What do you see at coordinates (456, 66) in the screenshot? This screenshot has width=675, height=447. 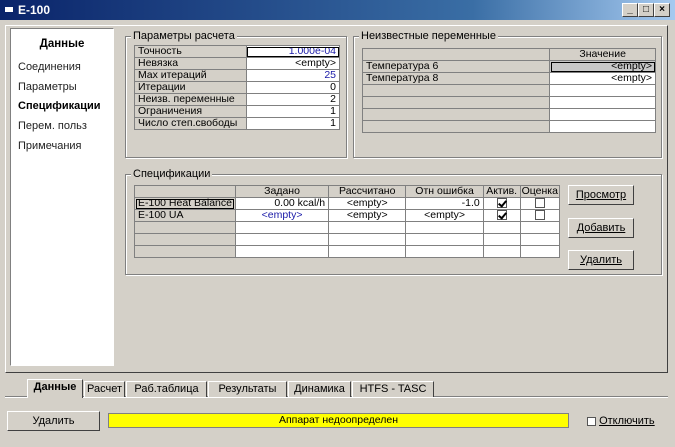 I see `unknown-name: Температура 6` at bounding box center [456, 66].